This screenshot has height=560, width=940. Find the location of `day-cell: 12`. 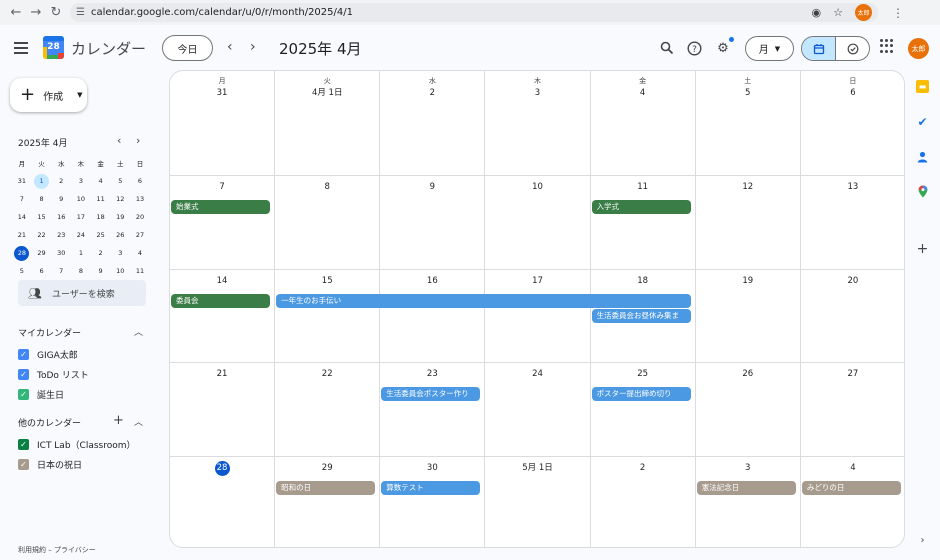

day-cell: 12 is located at coordinates (748, 223).